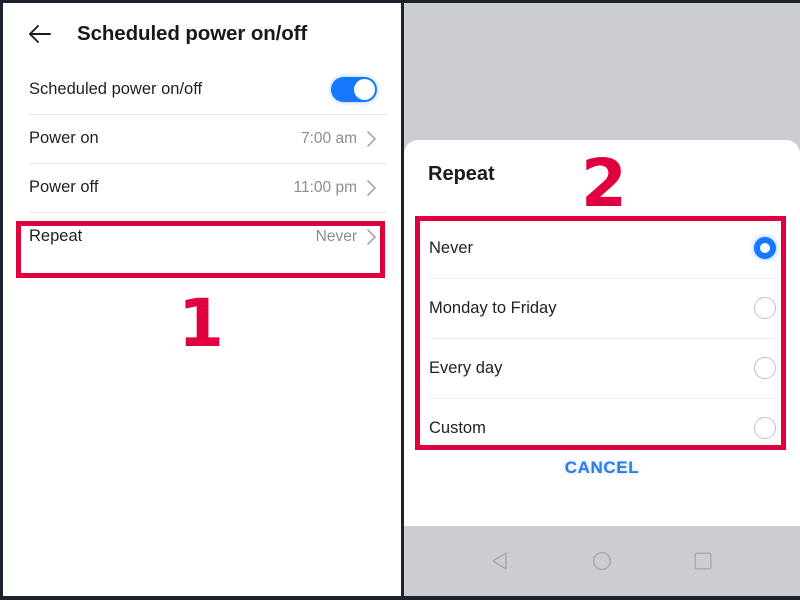  What do you see at coordinates (328, 138) in the screenshot?
I see `row-value-power-on: 7:00 am` at bounding box center [328, 138].